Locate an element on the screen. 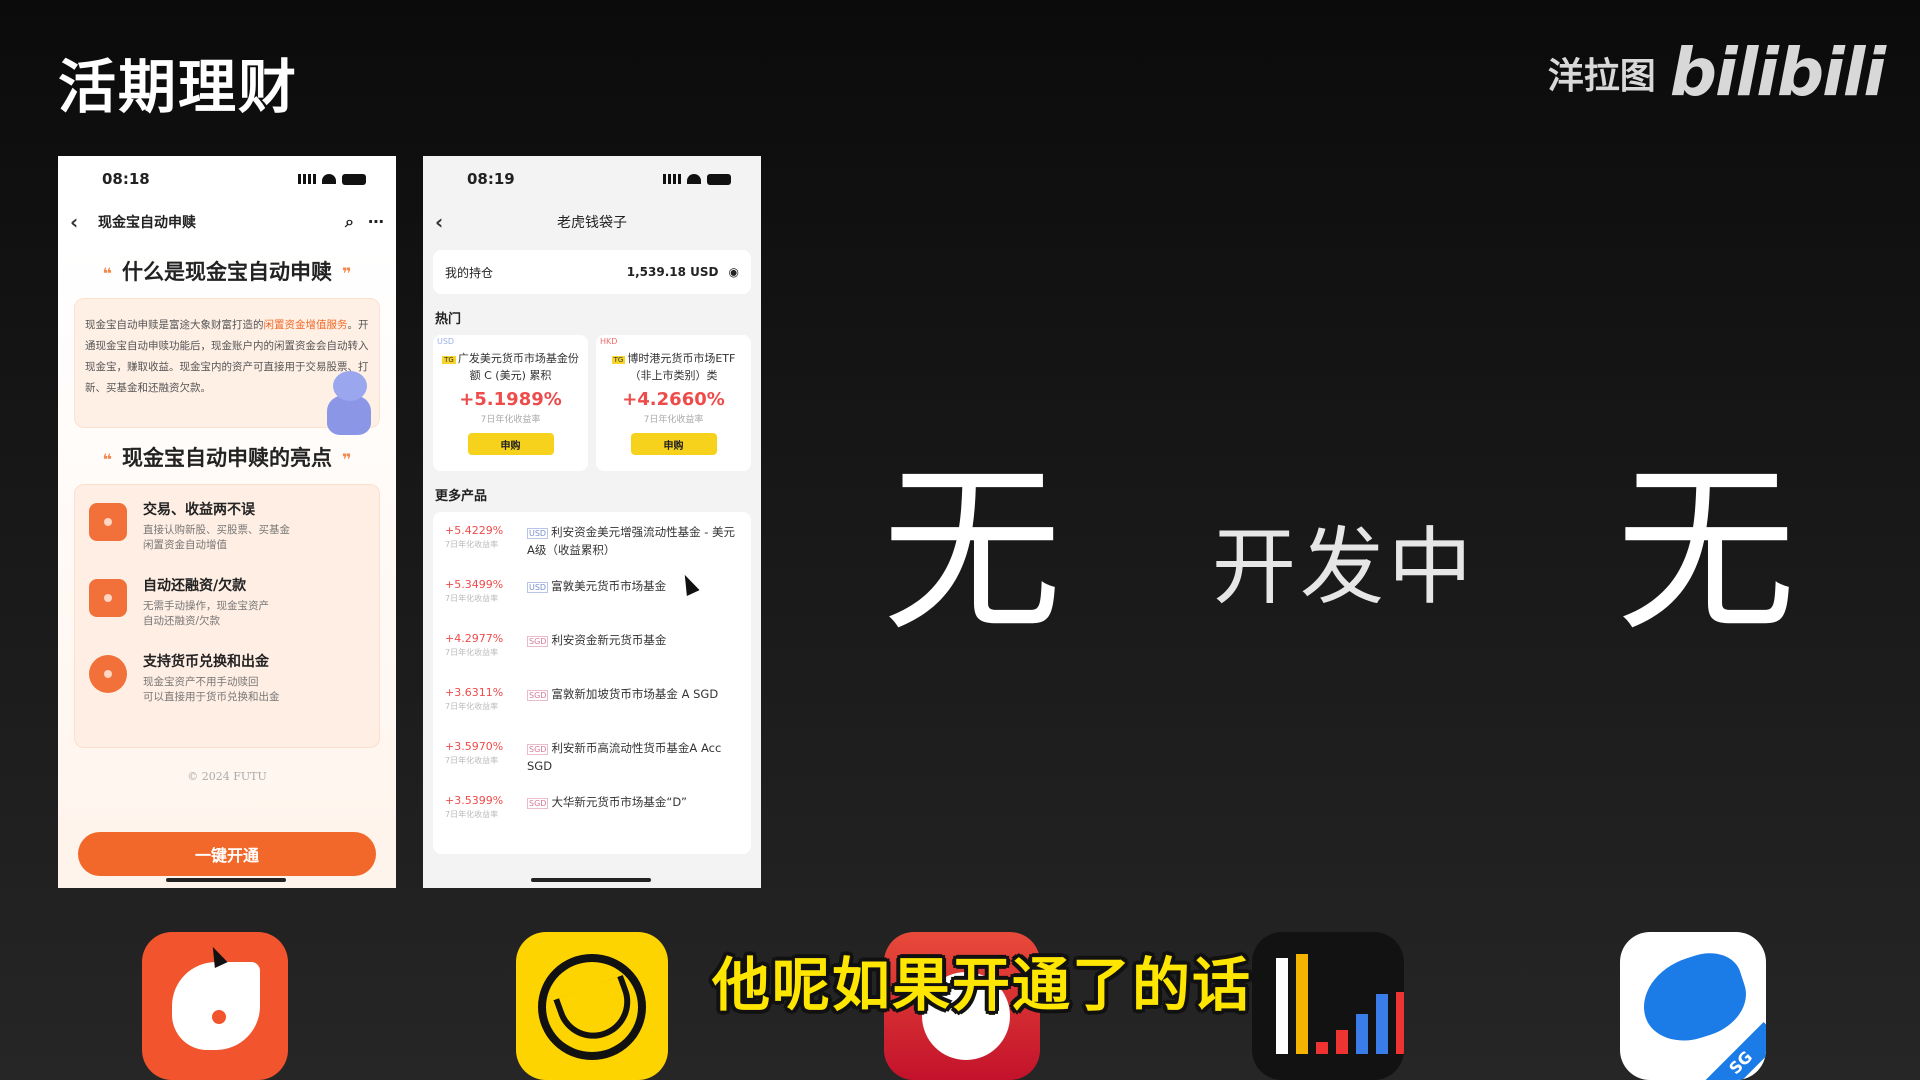 This screenshot has width=1920, height=1080. section-title: 什么是现金宝自动申赎 is located at coordinates (227, 272).